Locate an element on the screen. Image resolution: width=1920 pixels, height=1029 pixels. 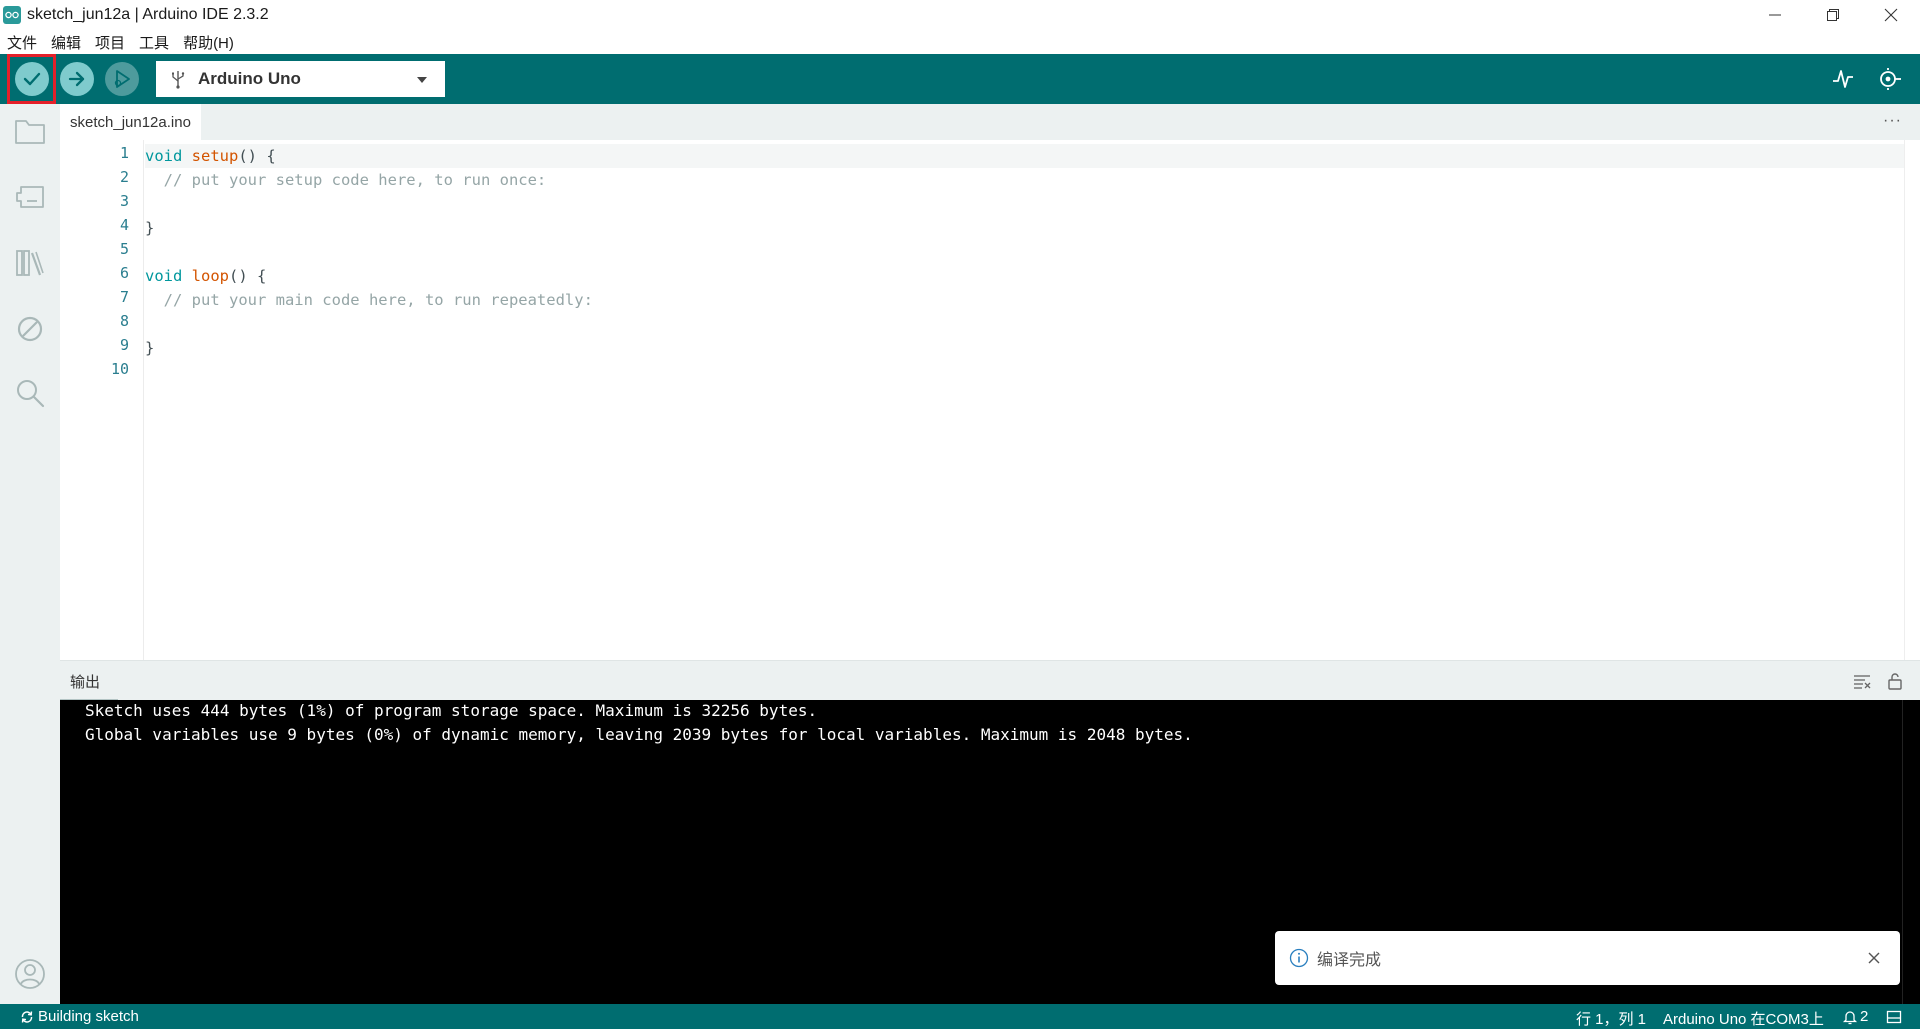
output-panel-header: 输出 is located at coordinates (990, 680).